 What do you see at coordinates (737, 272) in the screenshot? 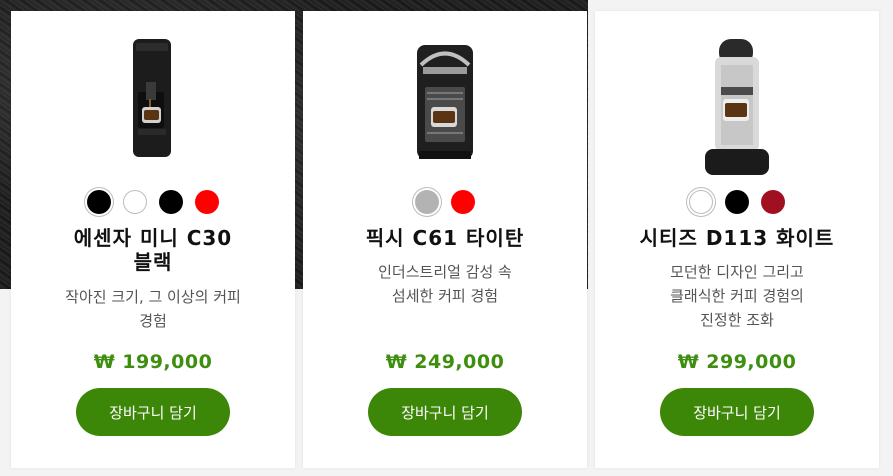
I see `product-description-line1: 모던한 디자인 그리고` at bounding box center [737, 272].